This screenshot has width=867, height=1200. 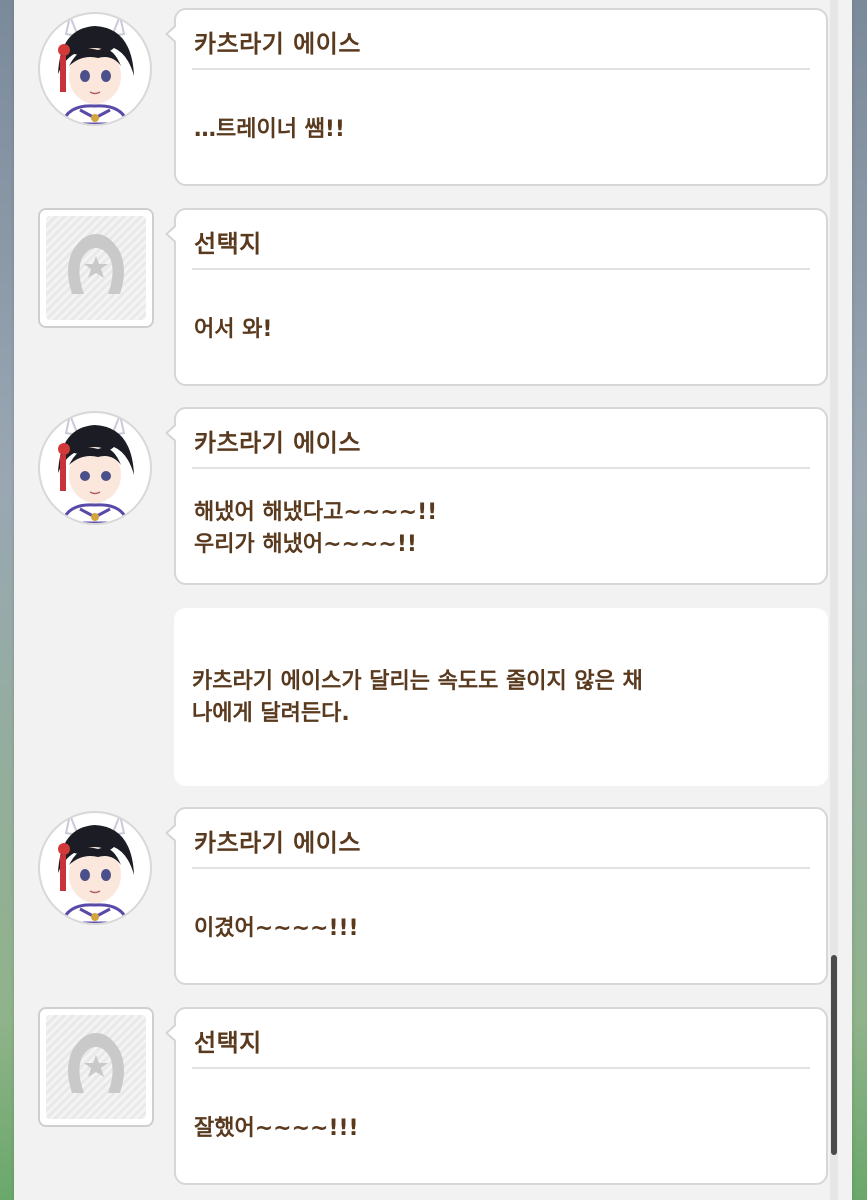 What do you see at coordinates (834, 1055) in the screenshot?
I see `scrollbar-thumb` at bounding box center [834, 1055].